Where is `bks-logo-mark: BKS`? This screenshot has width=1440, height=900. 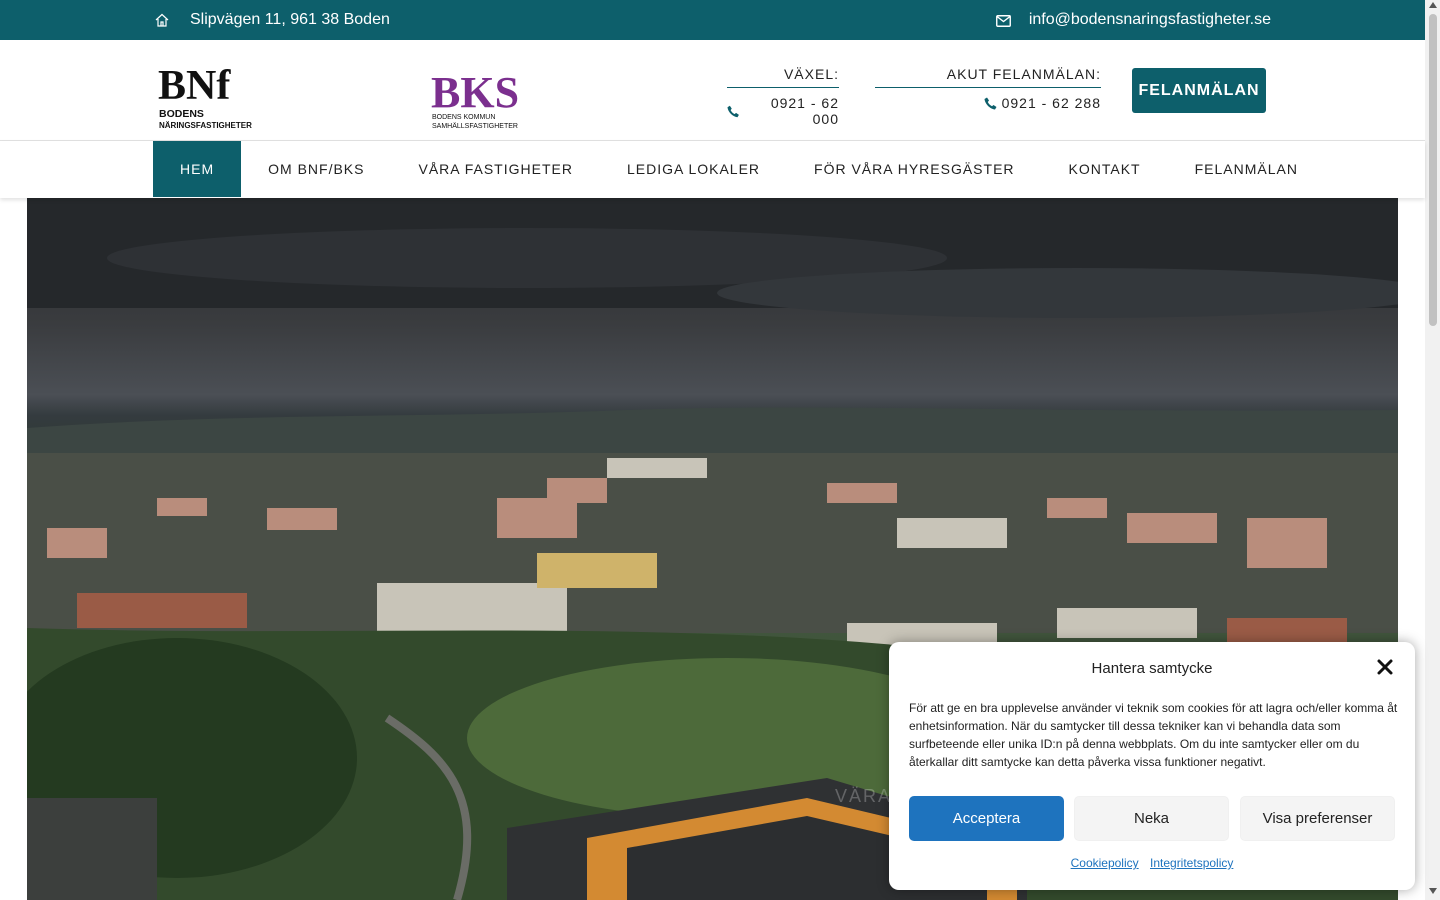 bks-logo-mark: BKS is located at coordinates (475, 92).